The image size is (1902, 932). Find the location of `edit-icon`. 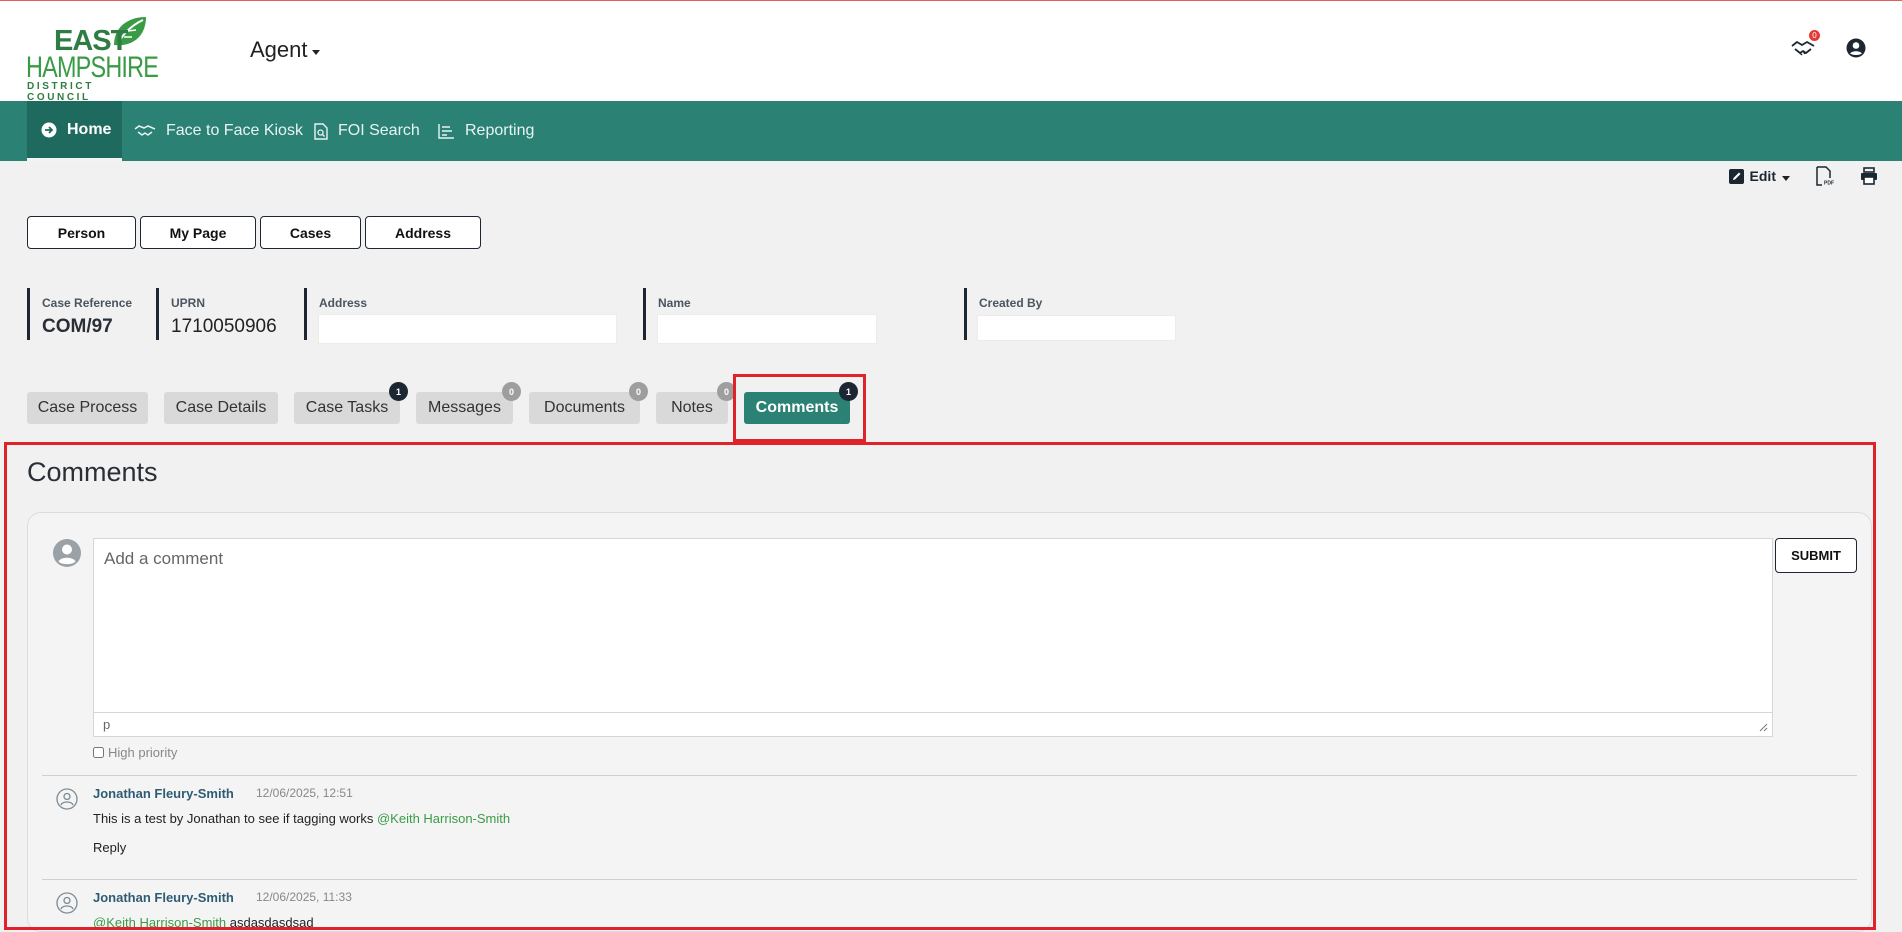

edit-icon is located at coordinates (1736, 176).